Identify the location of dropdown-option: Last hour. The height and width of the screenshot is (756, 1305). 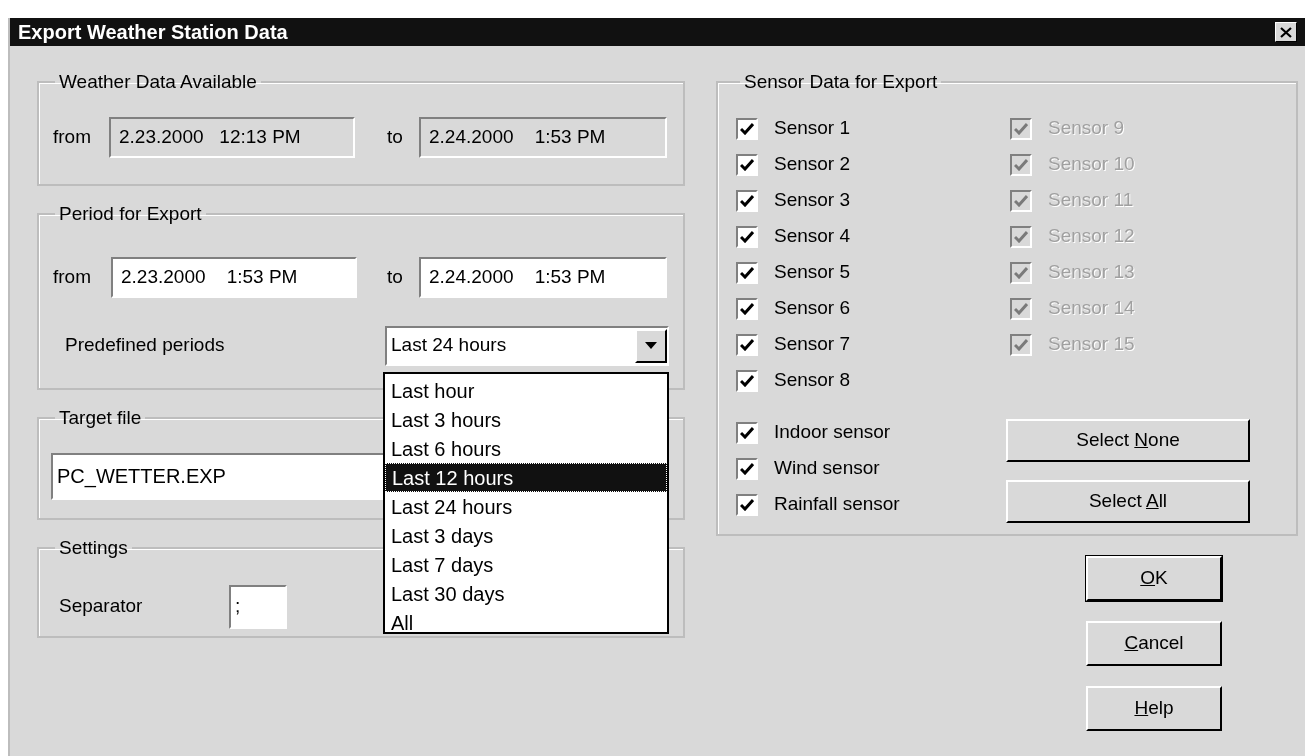
(526, 390).